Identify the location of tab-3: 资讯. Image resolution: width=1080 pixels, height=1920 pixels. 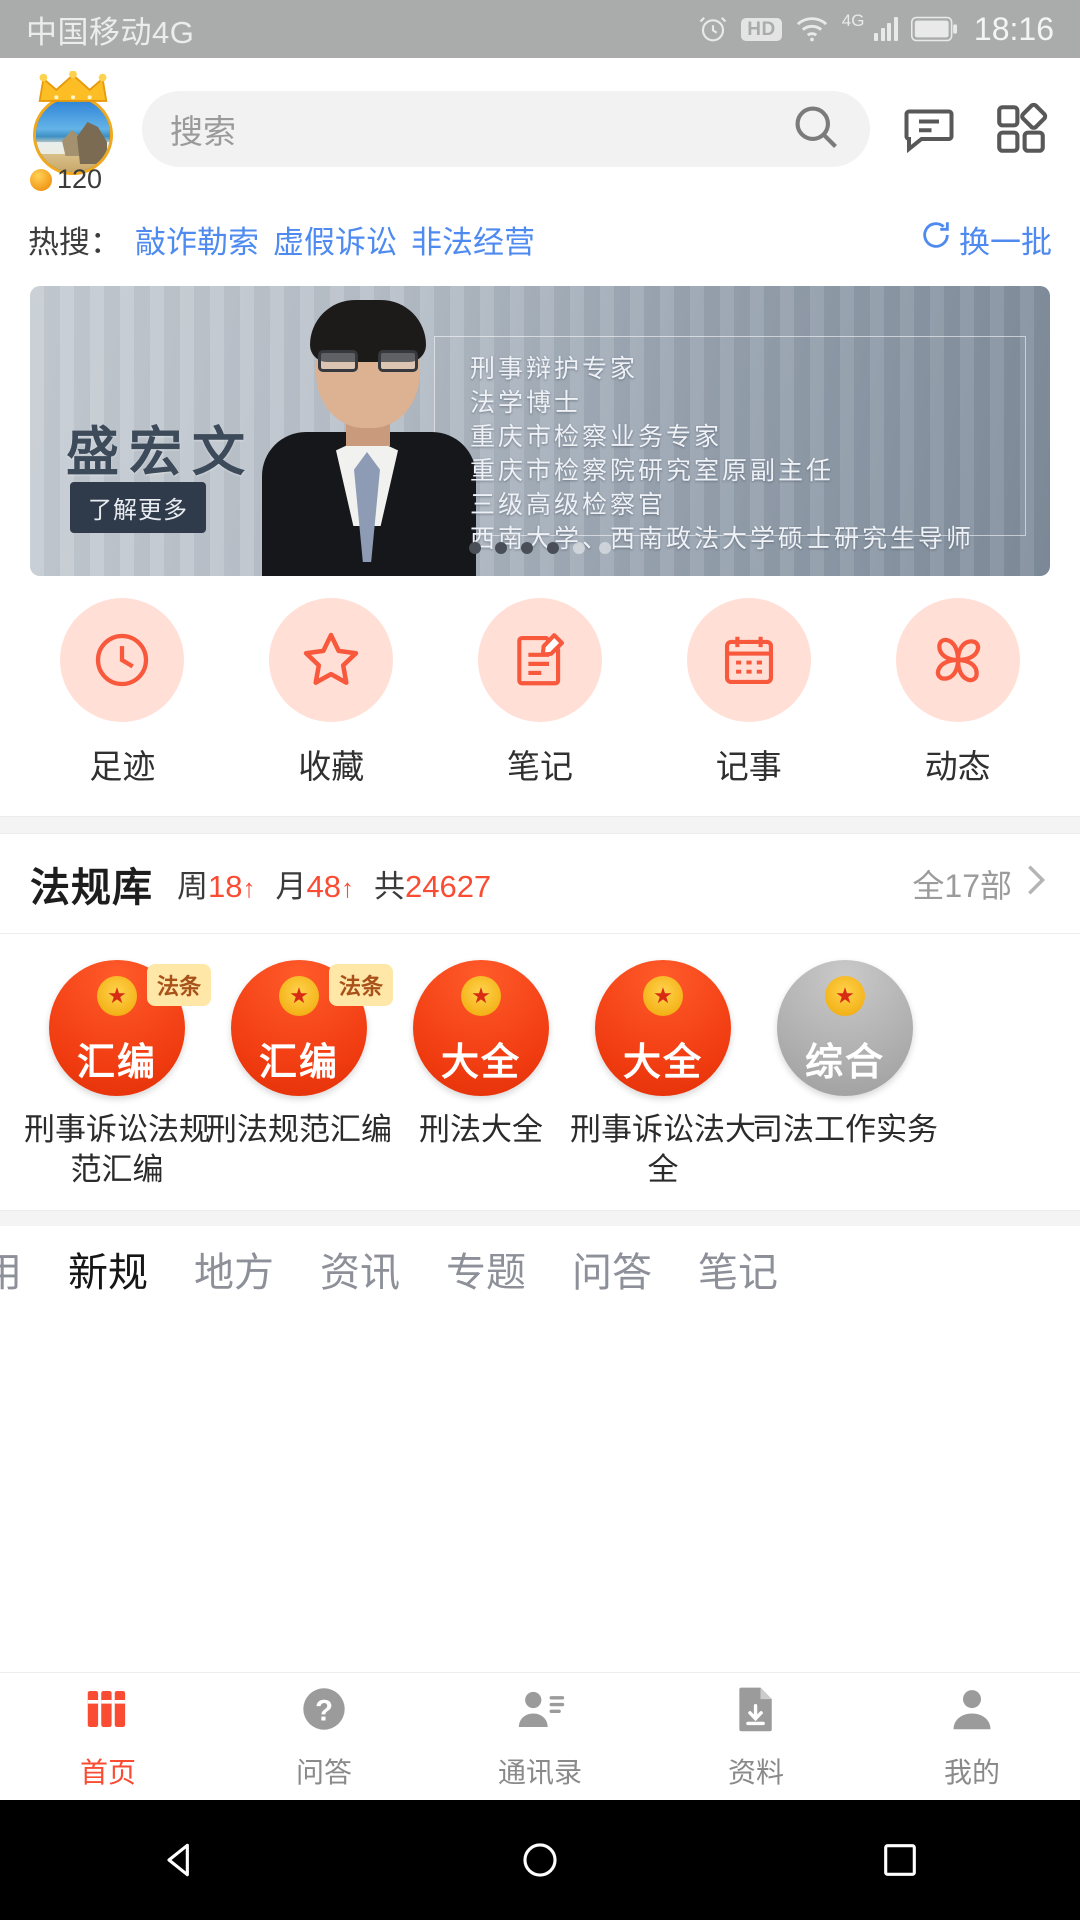
(360, 1269).